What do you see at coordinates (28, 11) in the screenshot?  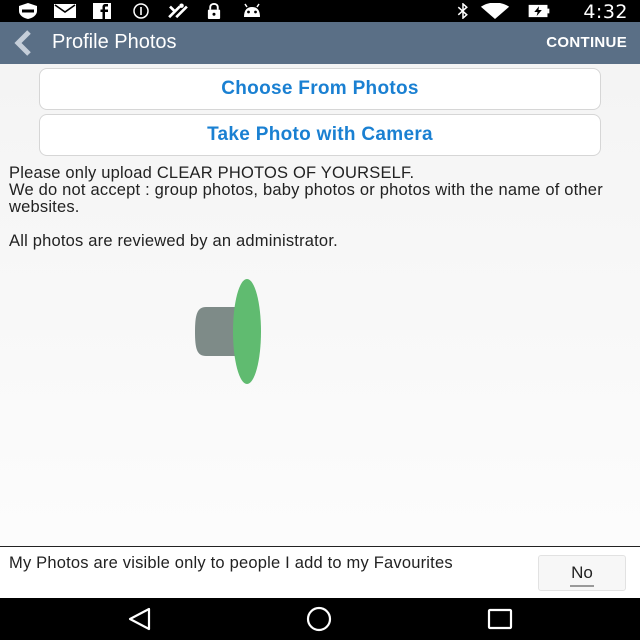 I see `shield-icon` at bounding box center [28, 11].